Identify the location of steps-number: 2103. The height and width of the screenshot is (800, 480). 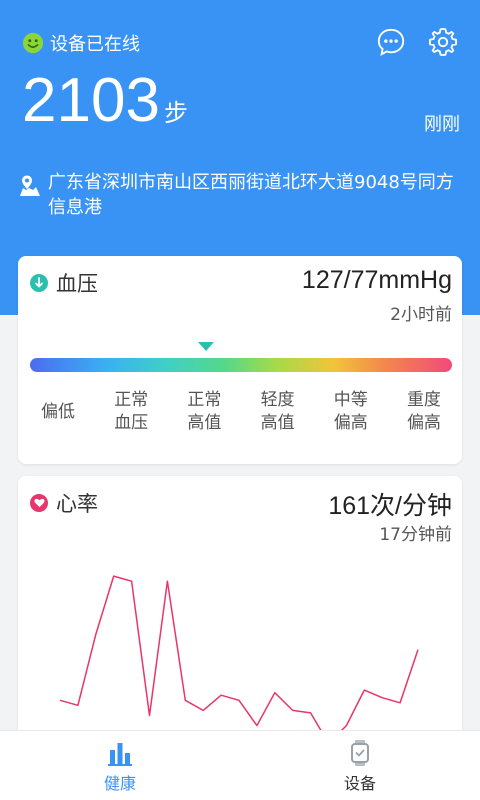
(91, 100).